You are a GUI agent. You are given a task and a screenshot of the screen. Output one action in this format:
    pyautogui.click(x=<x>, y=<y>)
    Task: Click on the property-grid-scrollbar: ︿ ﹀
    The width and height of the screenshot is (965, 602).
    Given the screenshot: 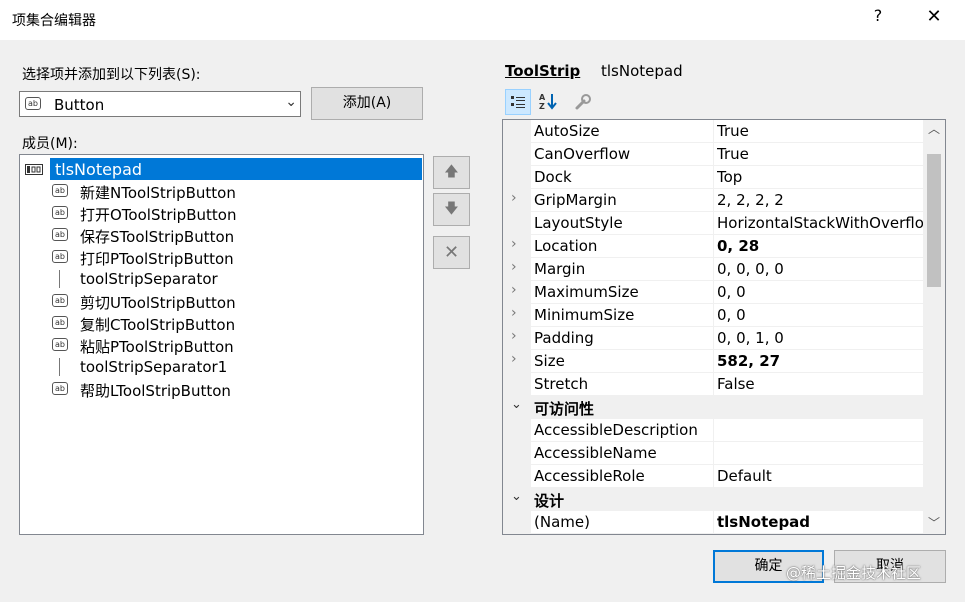 What is the action you would take?
    pyautogui.click(x=934, y=327)
    